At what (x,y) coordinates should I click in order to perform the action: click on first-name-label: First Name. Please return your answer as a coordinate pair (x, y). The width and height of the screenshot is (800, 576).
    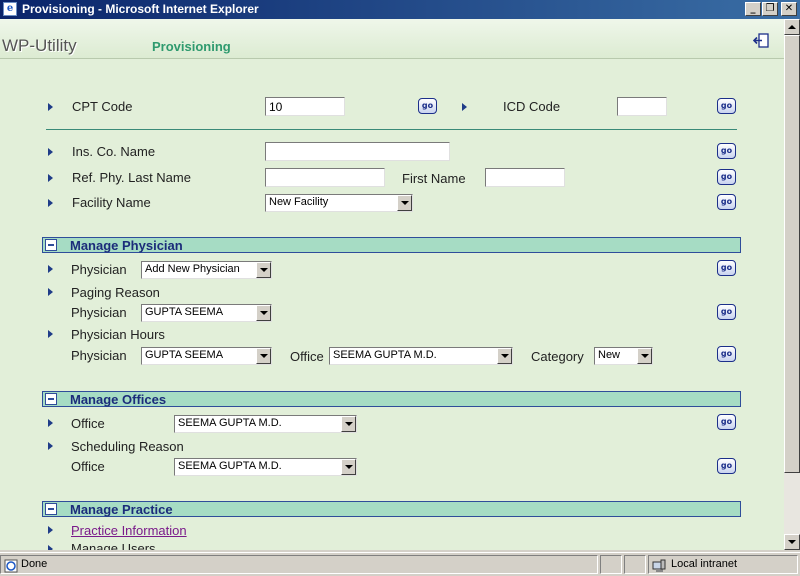
    Looking at the image, I should click on (434, 178).